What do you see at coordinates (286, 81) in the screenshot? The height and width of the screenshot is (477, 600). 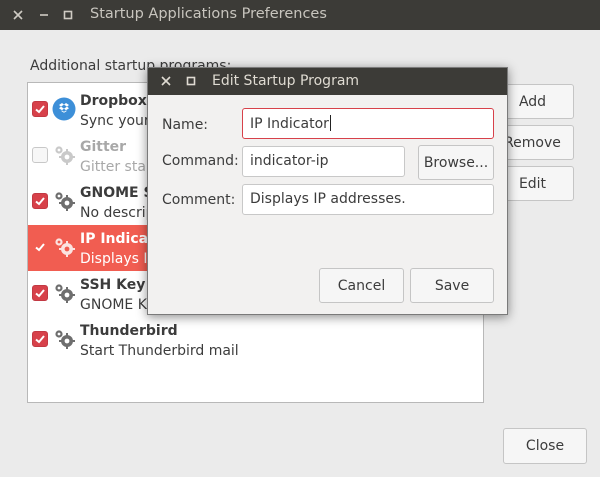 I see `dialog-title: Edit Startup Program` at bounding box center [286, 81].